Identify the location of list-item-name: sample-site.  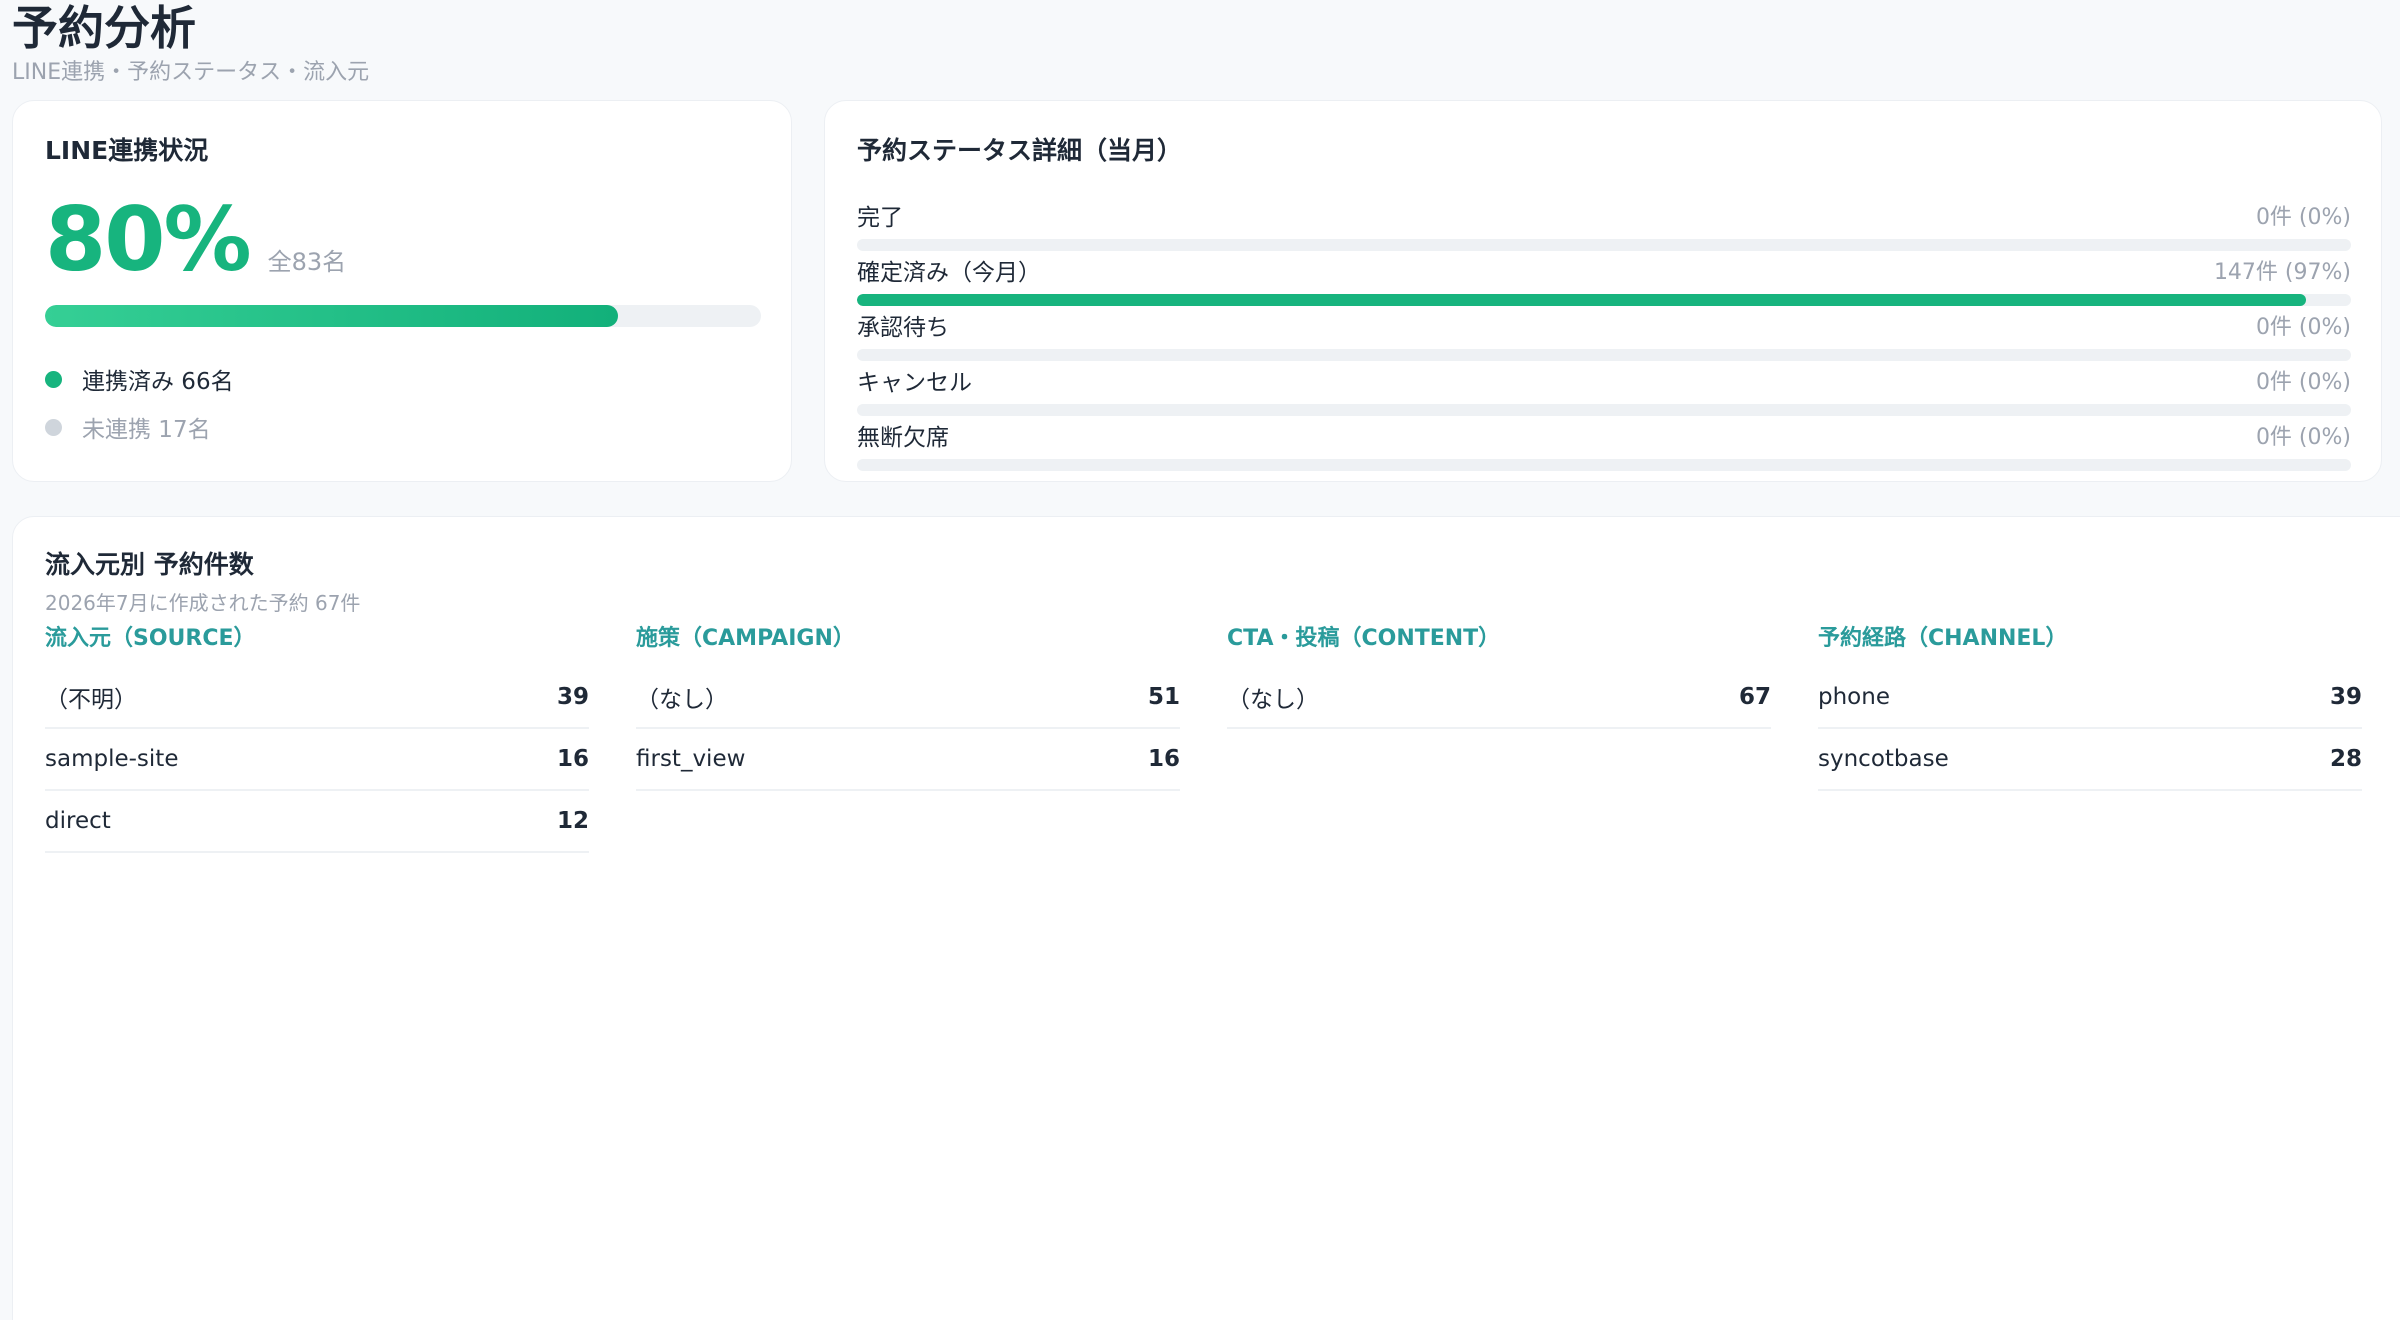
(112, 759).